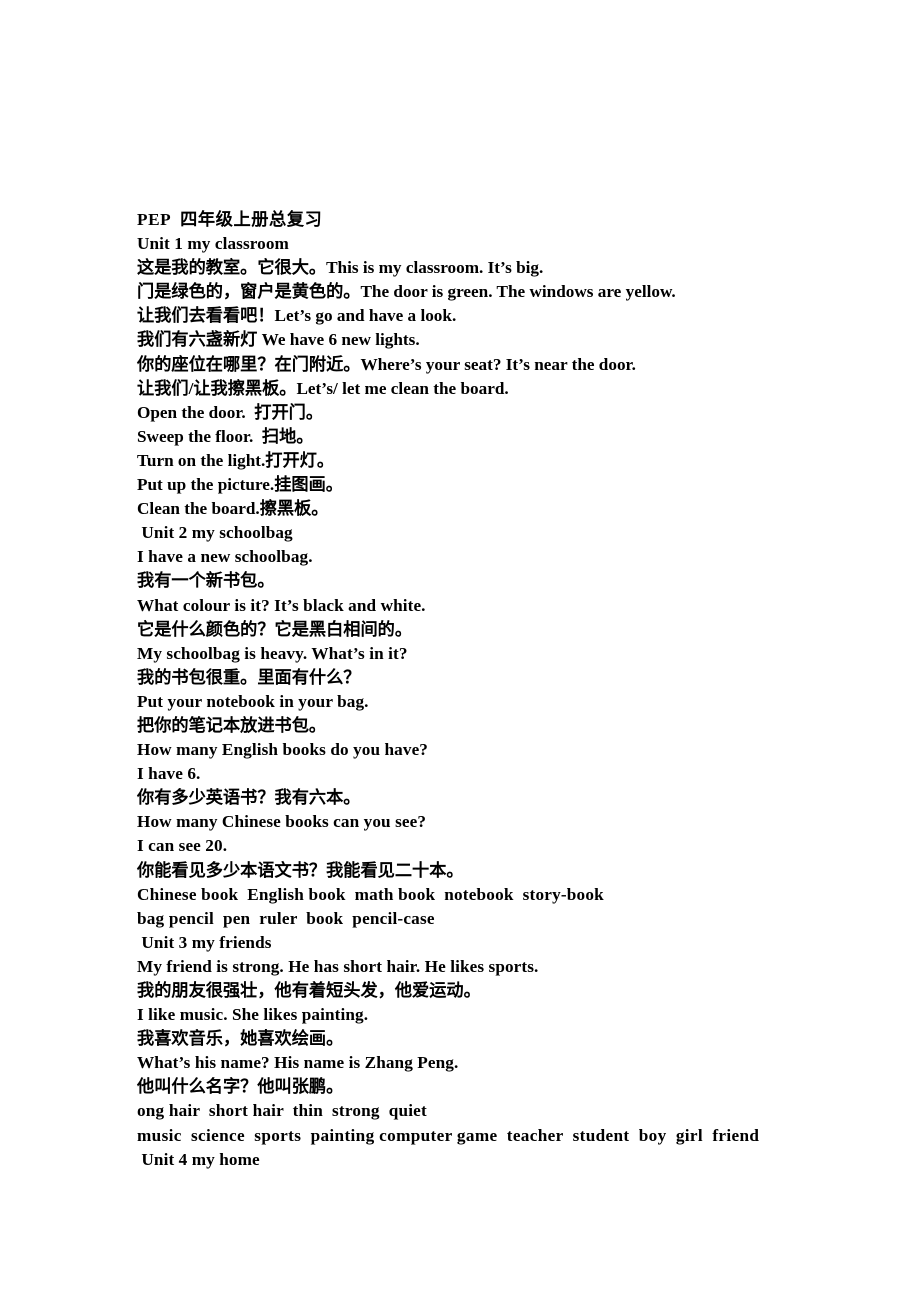 This screenshot has height=1302, width=920. I want to click on text-line: ong hair short hair thin strong quiet, so click(282, 1111).